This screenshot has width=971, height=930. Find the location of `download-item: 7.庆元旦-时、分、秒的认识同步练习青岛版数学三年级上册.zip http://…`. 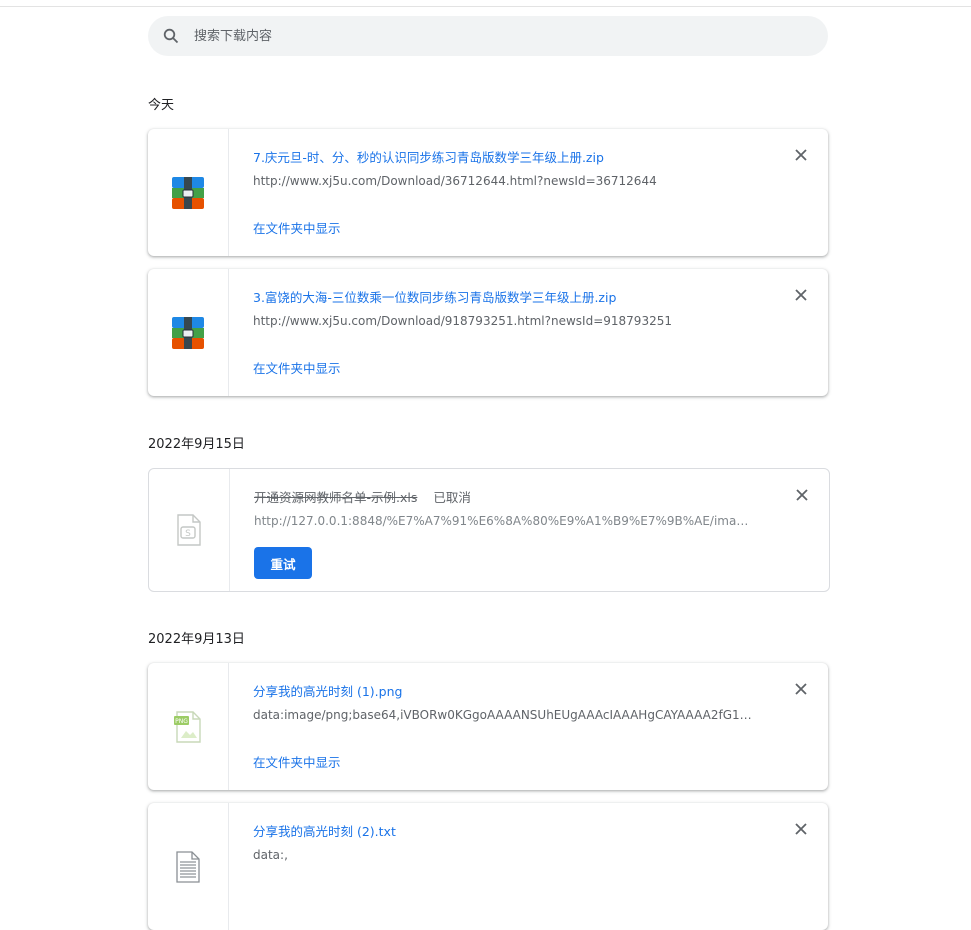

download-item: 7.庆元旦-时、分、秒的认识同步练习青岛版数学三年级上册.zip http://… is located at coordinates (488, 192).